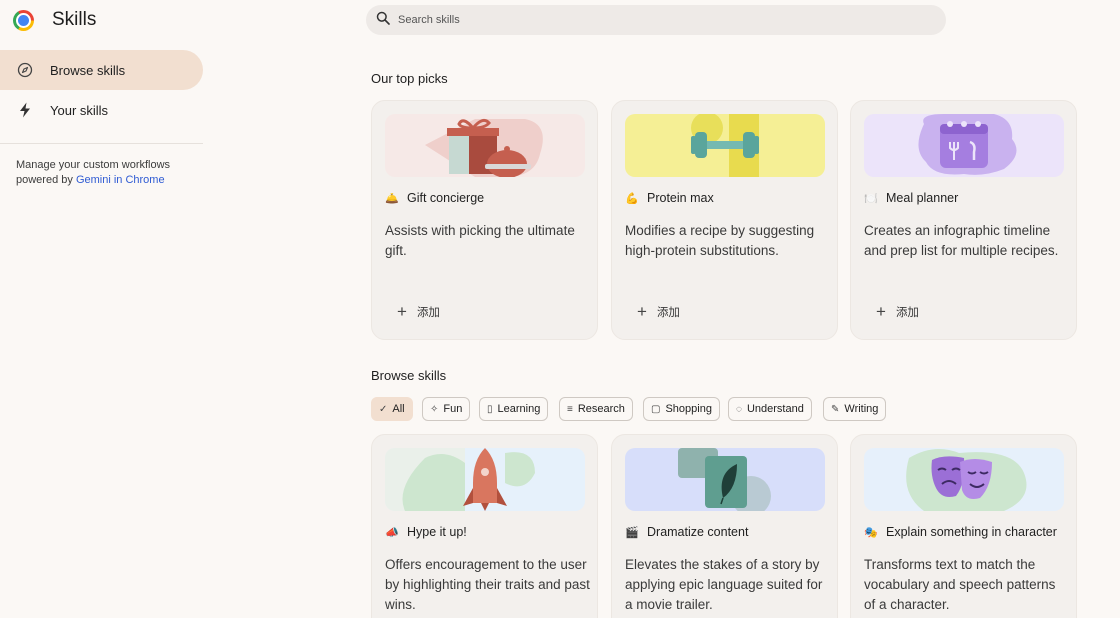 The height and width of the screenshot is (618, 1120). Describe the element at coordinates (601, 409) in the screenshot. I see `chip-label: Research` at that location.